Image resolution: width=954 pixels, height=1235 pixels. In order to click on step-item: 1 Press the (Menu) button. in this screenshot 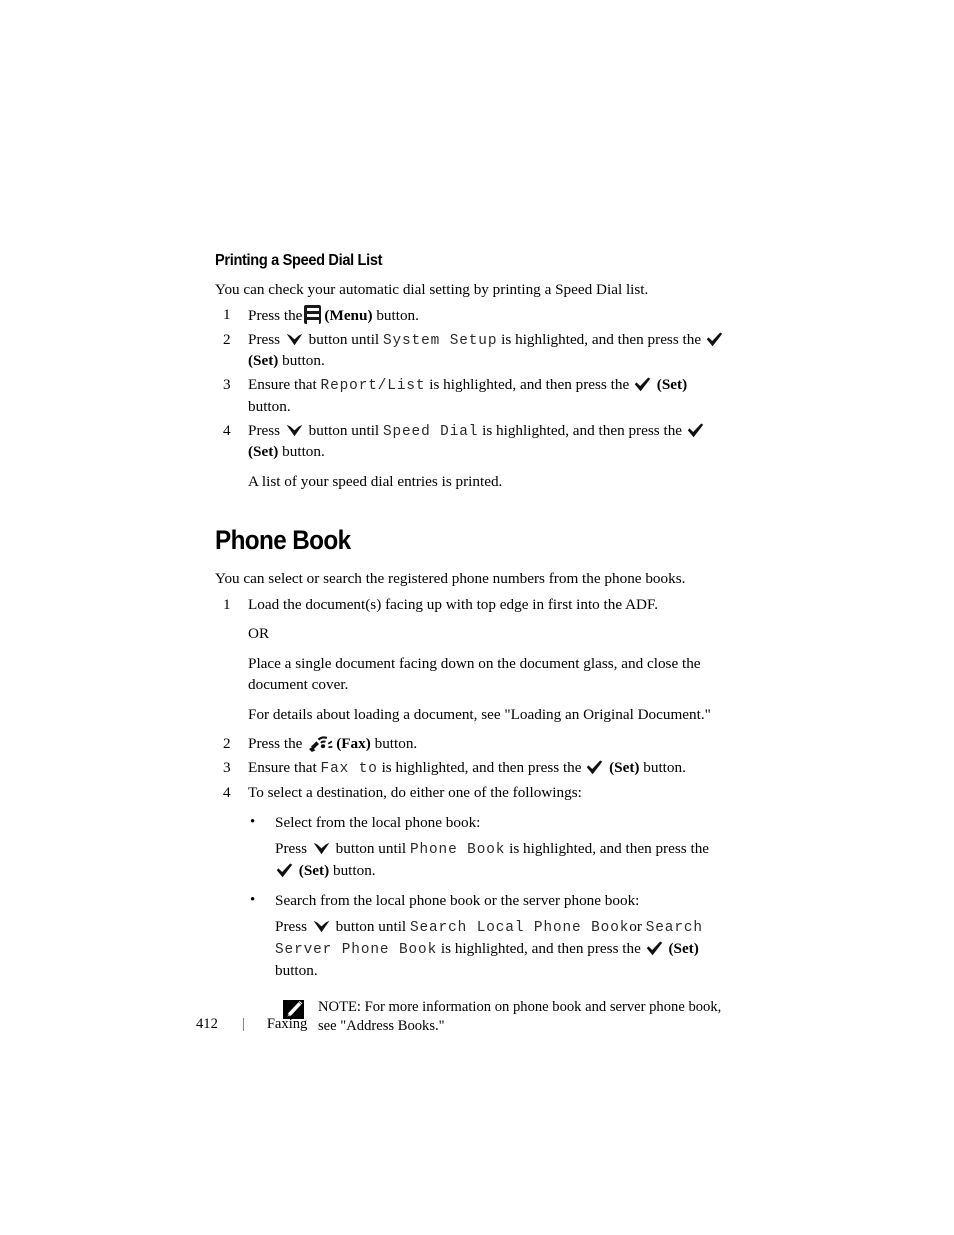, I will do `click(470, 316)`.